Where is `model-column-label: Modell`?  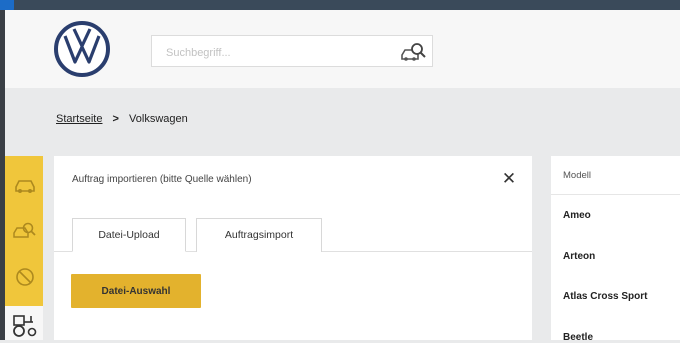
model-column-label: Modell is located at coordinates (577, 175).